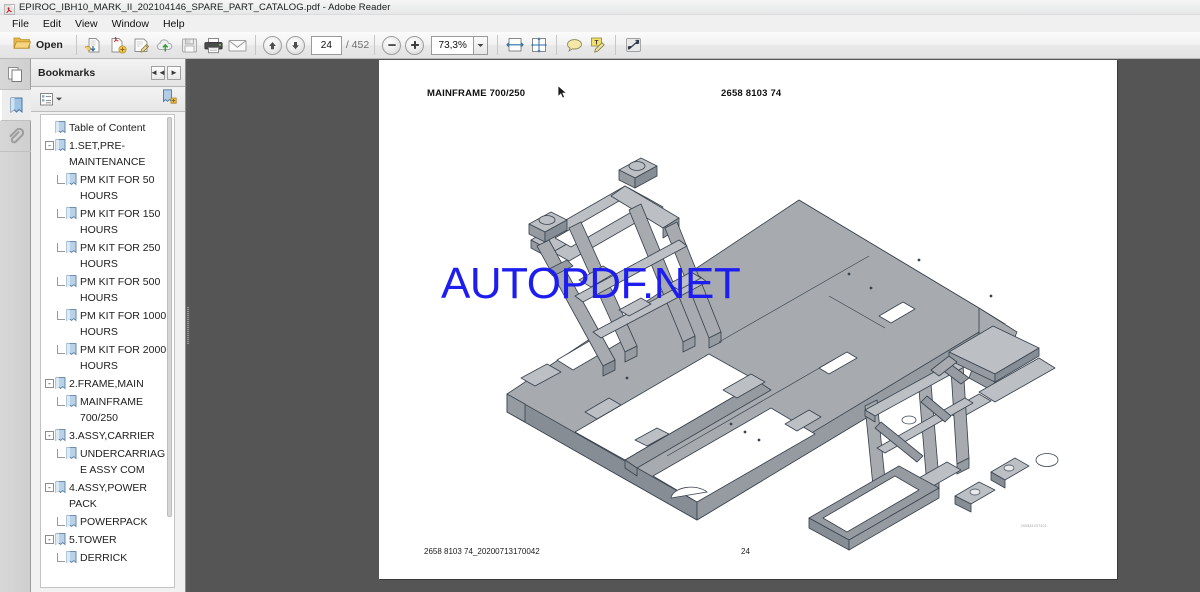 This screenshot has width=1200, height=592. What do you see at coordinates (67, 72) in the screenshot?
I see `bookmarks-panel-title: Bookmarks` at bounding box center [67, 72].